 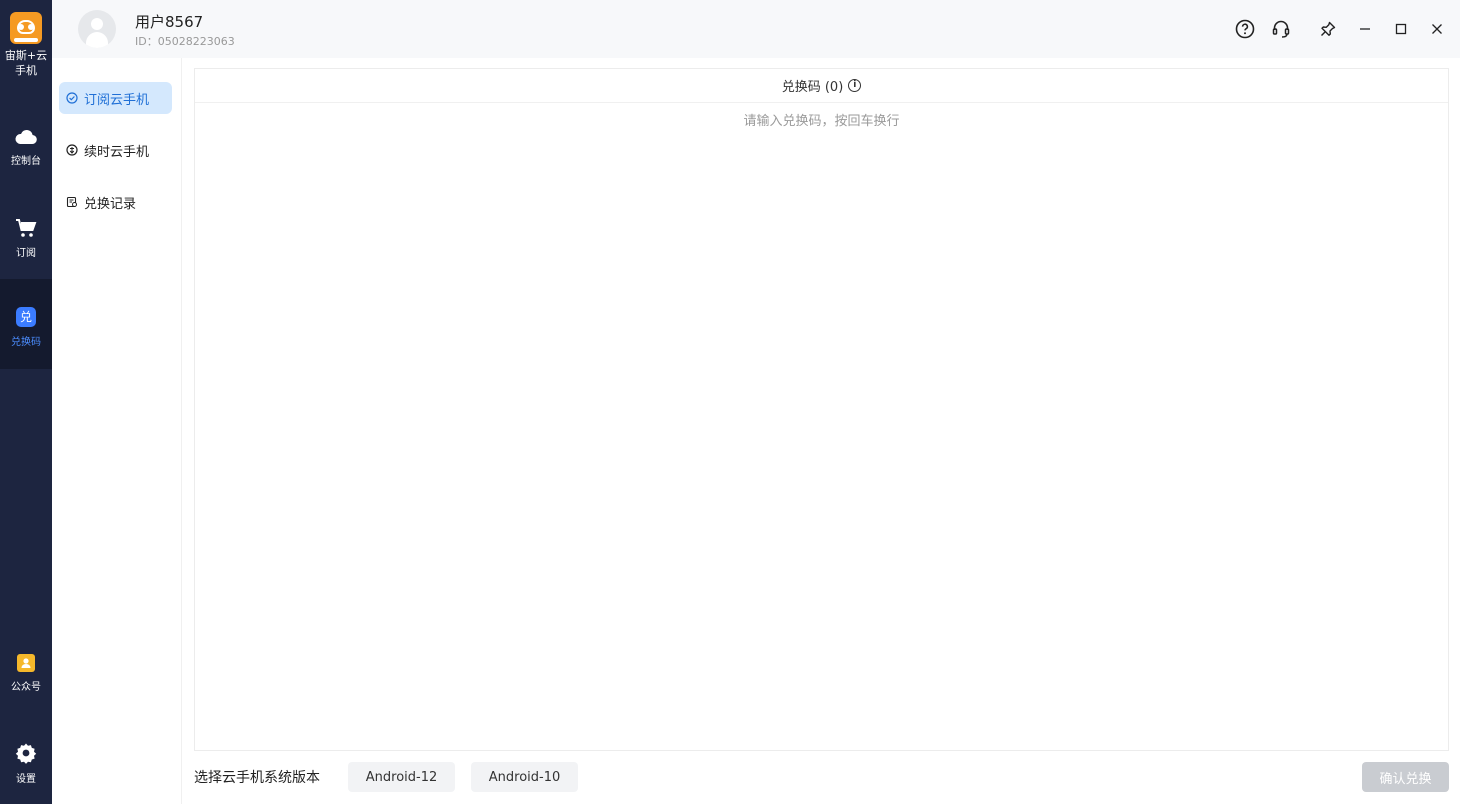 I want to click on cloud-icon, so click(x=26, y=137).